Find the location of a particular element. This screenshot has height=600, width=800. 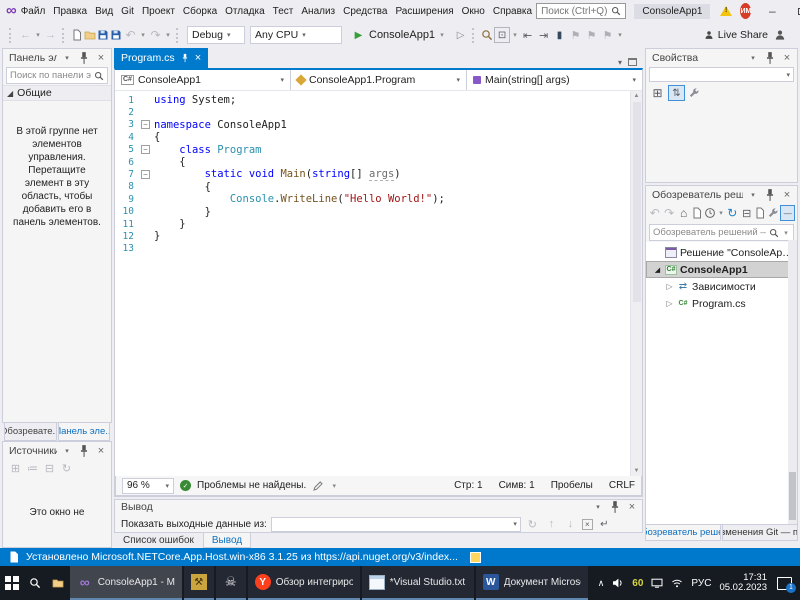

feedback-icon is located at coordinates (780, 35).